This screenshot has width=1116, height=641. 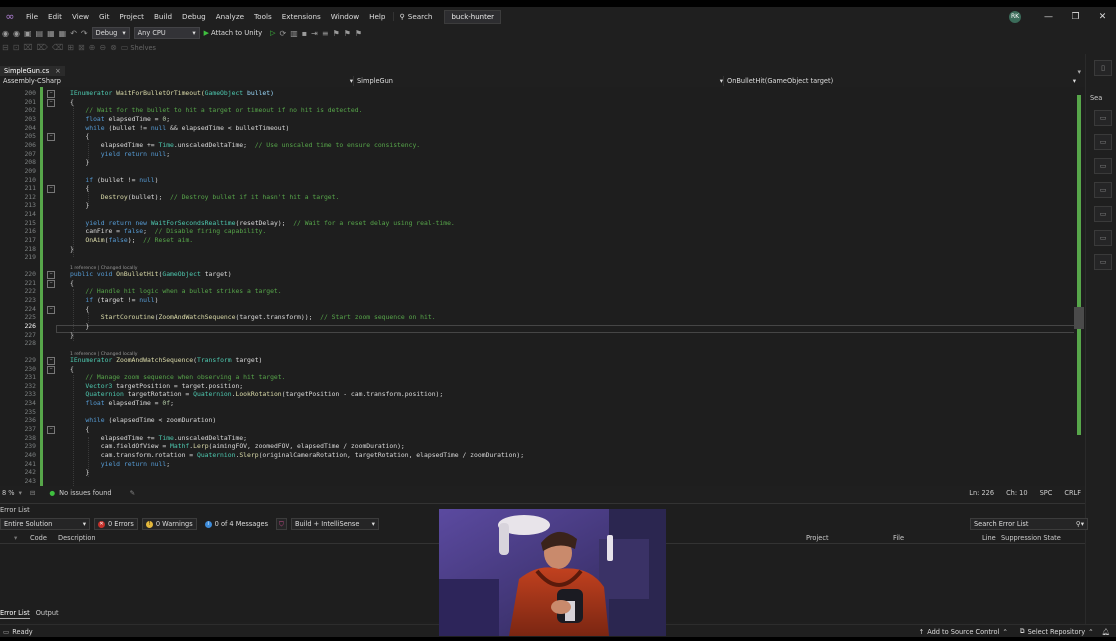 What do you see at coordinates (32, 16) in the screenshot?
I see `menu-file: File` at bounding box center [32, 16].